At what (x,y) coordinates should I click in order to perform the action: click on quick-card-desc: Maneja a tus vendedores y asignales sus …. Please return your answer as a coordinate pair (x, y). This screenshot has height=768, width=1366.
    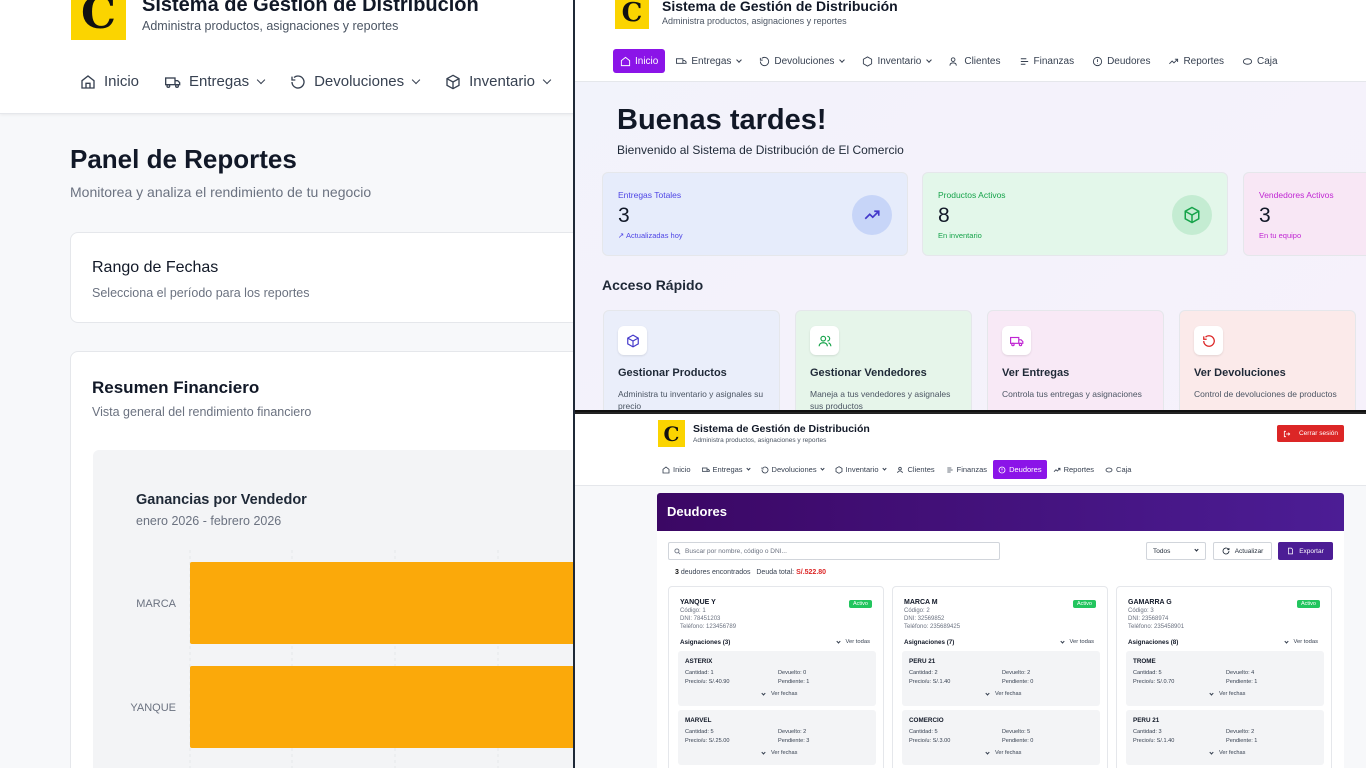
    Looking at the image, I should click on (880, 399).